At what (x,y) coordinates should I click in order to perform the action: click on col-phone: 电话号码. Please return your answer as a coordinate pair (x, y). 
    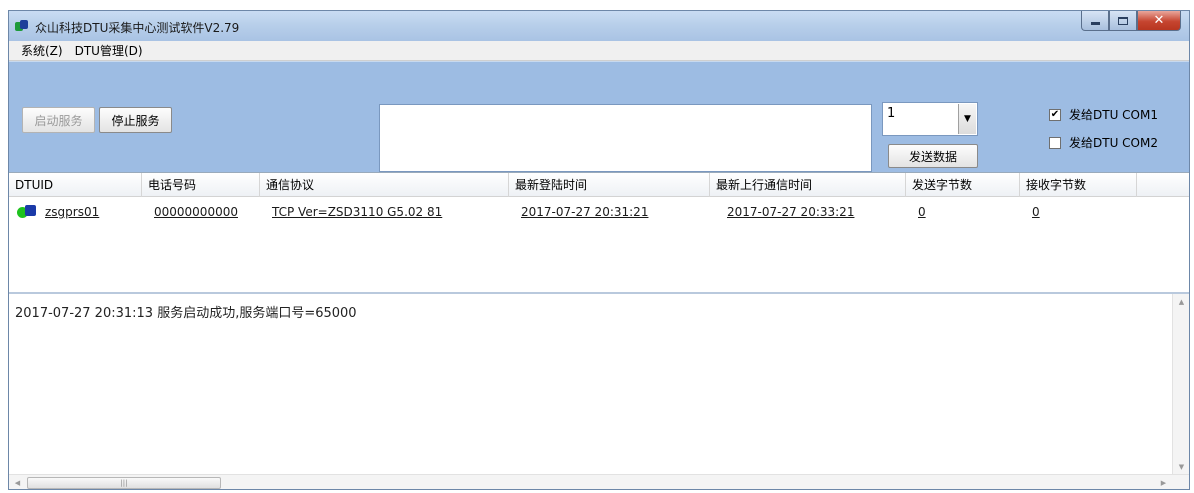
    Looking at the image, I should click on (201, 185).